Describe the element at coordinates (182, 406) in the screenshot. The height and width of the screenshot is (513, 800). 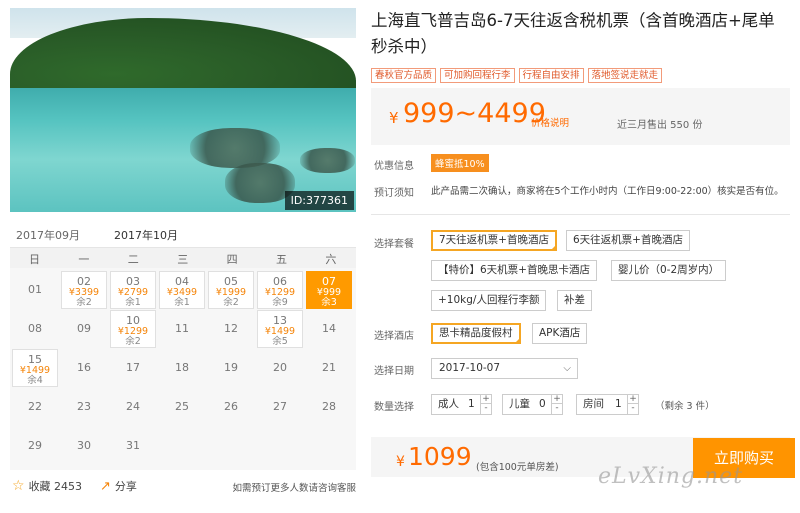
I see `day-number: 25` at that location.